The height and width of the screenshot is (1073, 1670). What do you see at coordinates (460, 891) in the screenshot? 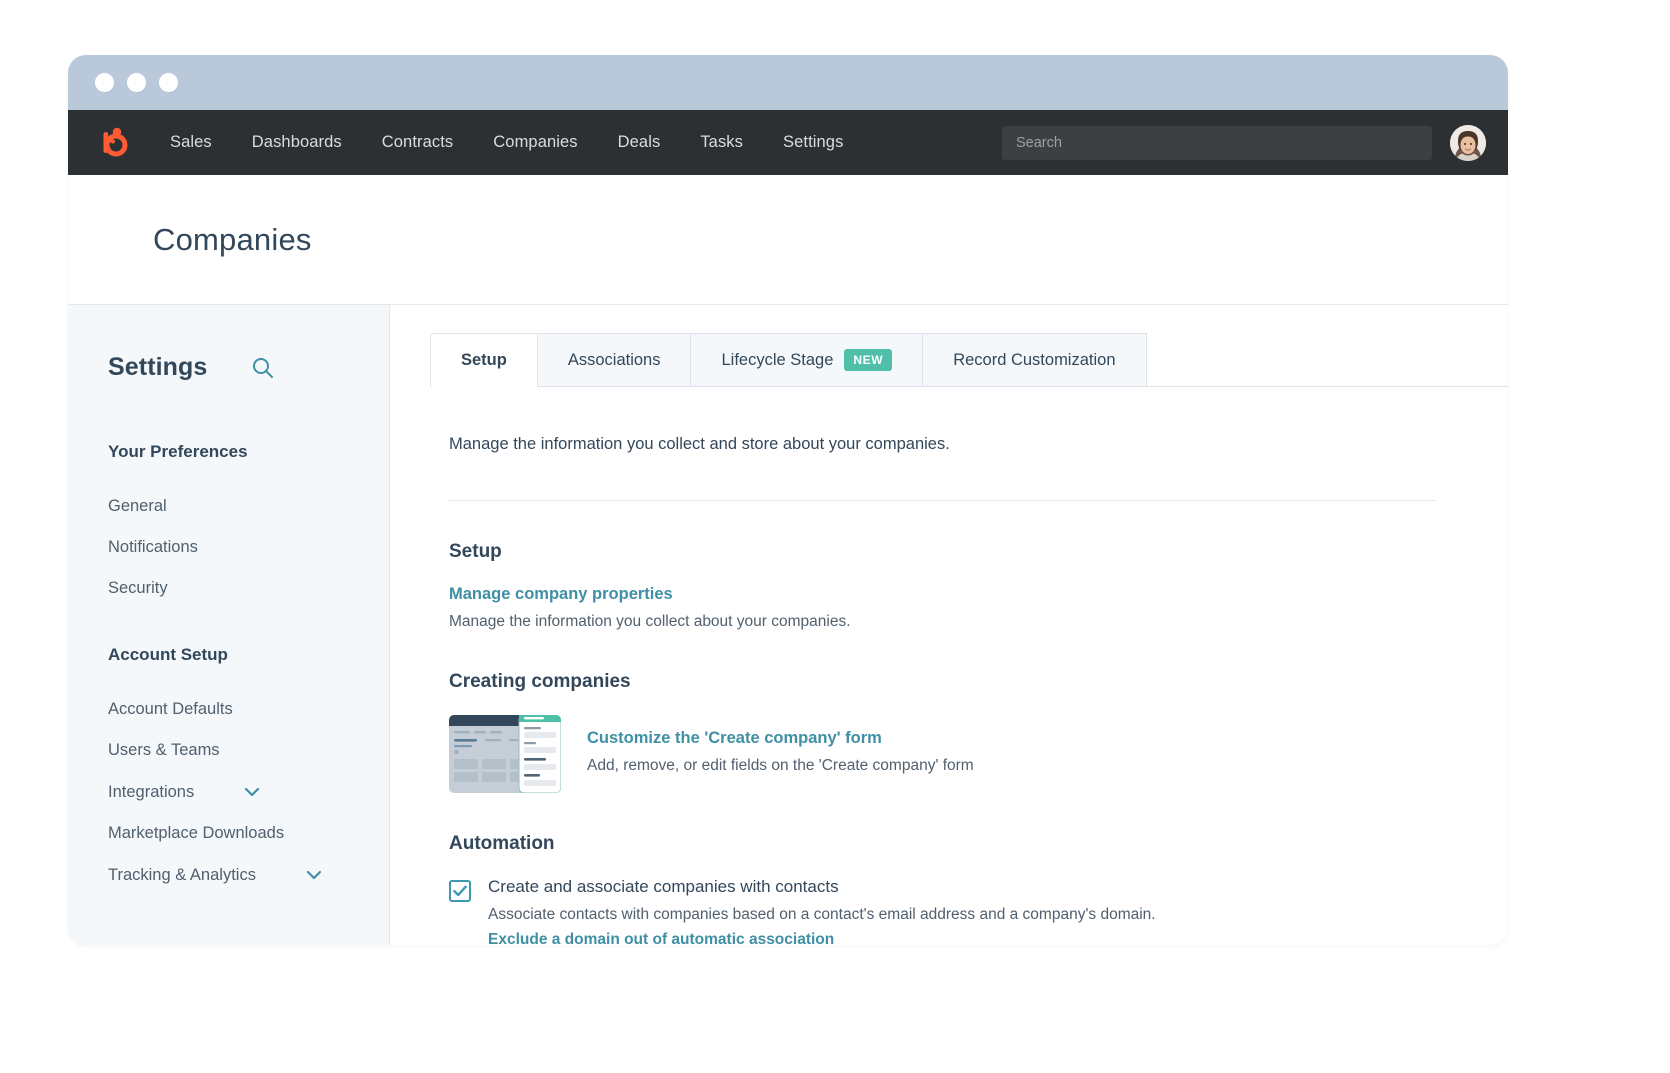
I see `create-associate-companies-checkbox` at bounding box center [460, 891].